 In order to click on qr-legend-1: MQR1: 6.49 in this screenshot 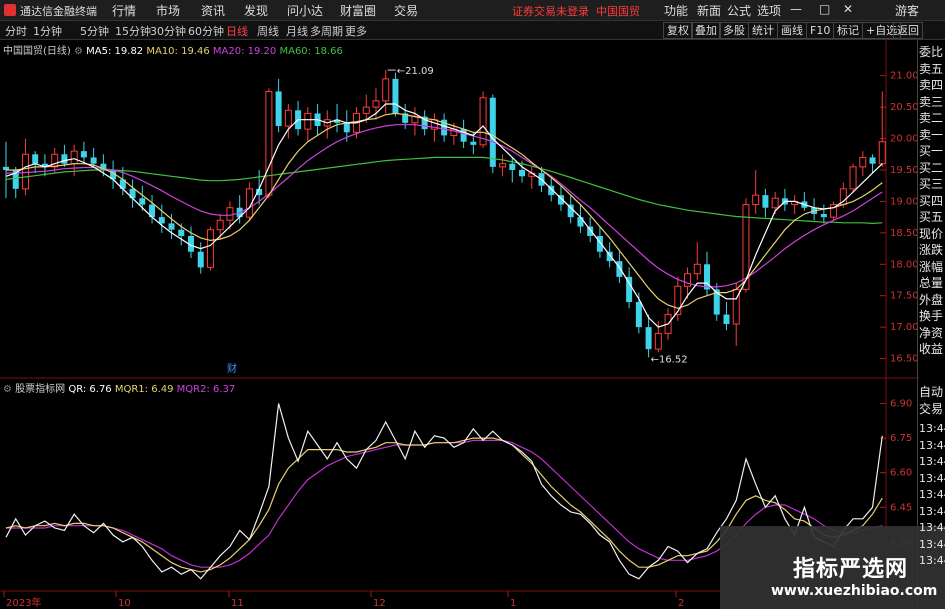, I will do `click(145, 389)`.